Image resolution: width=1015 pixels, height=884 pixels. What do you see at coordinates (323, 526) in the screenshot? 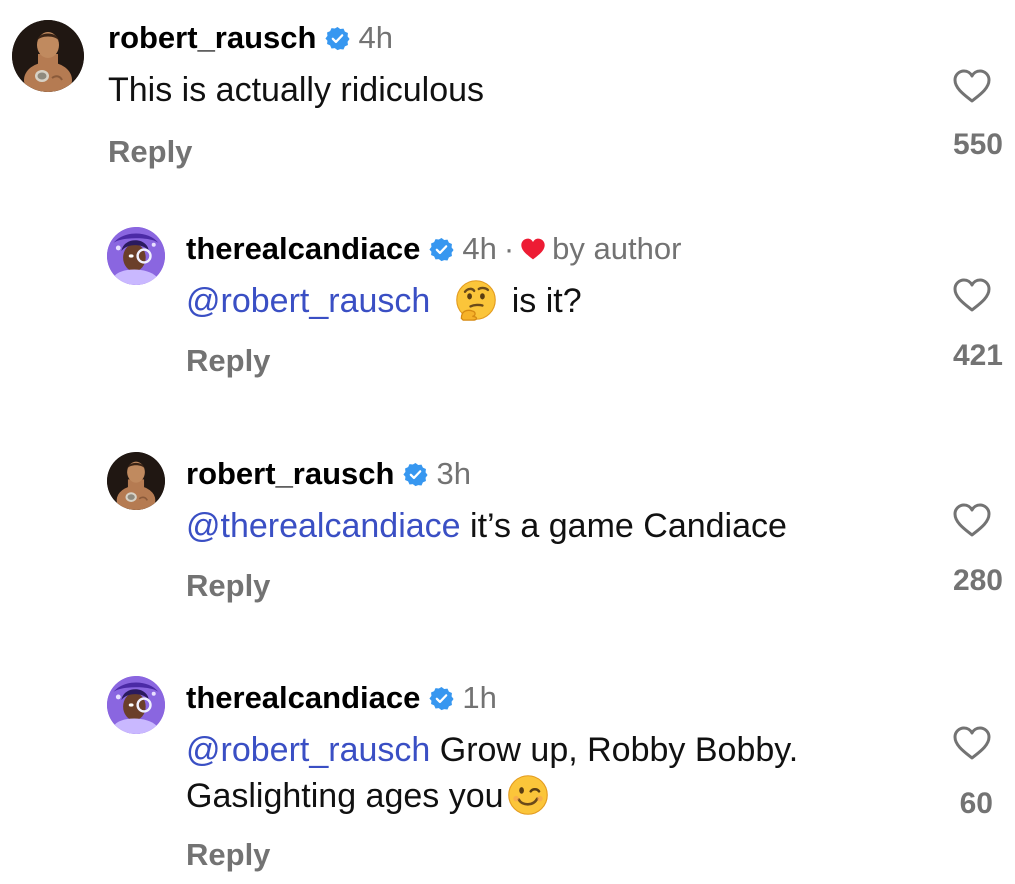
I see `mention-link: @therealcandiace` at bounding box center [323, 526].